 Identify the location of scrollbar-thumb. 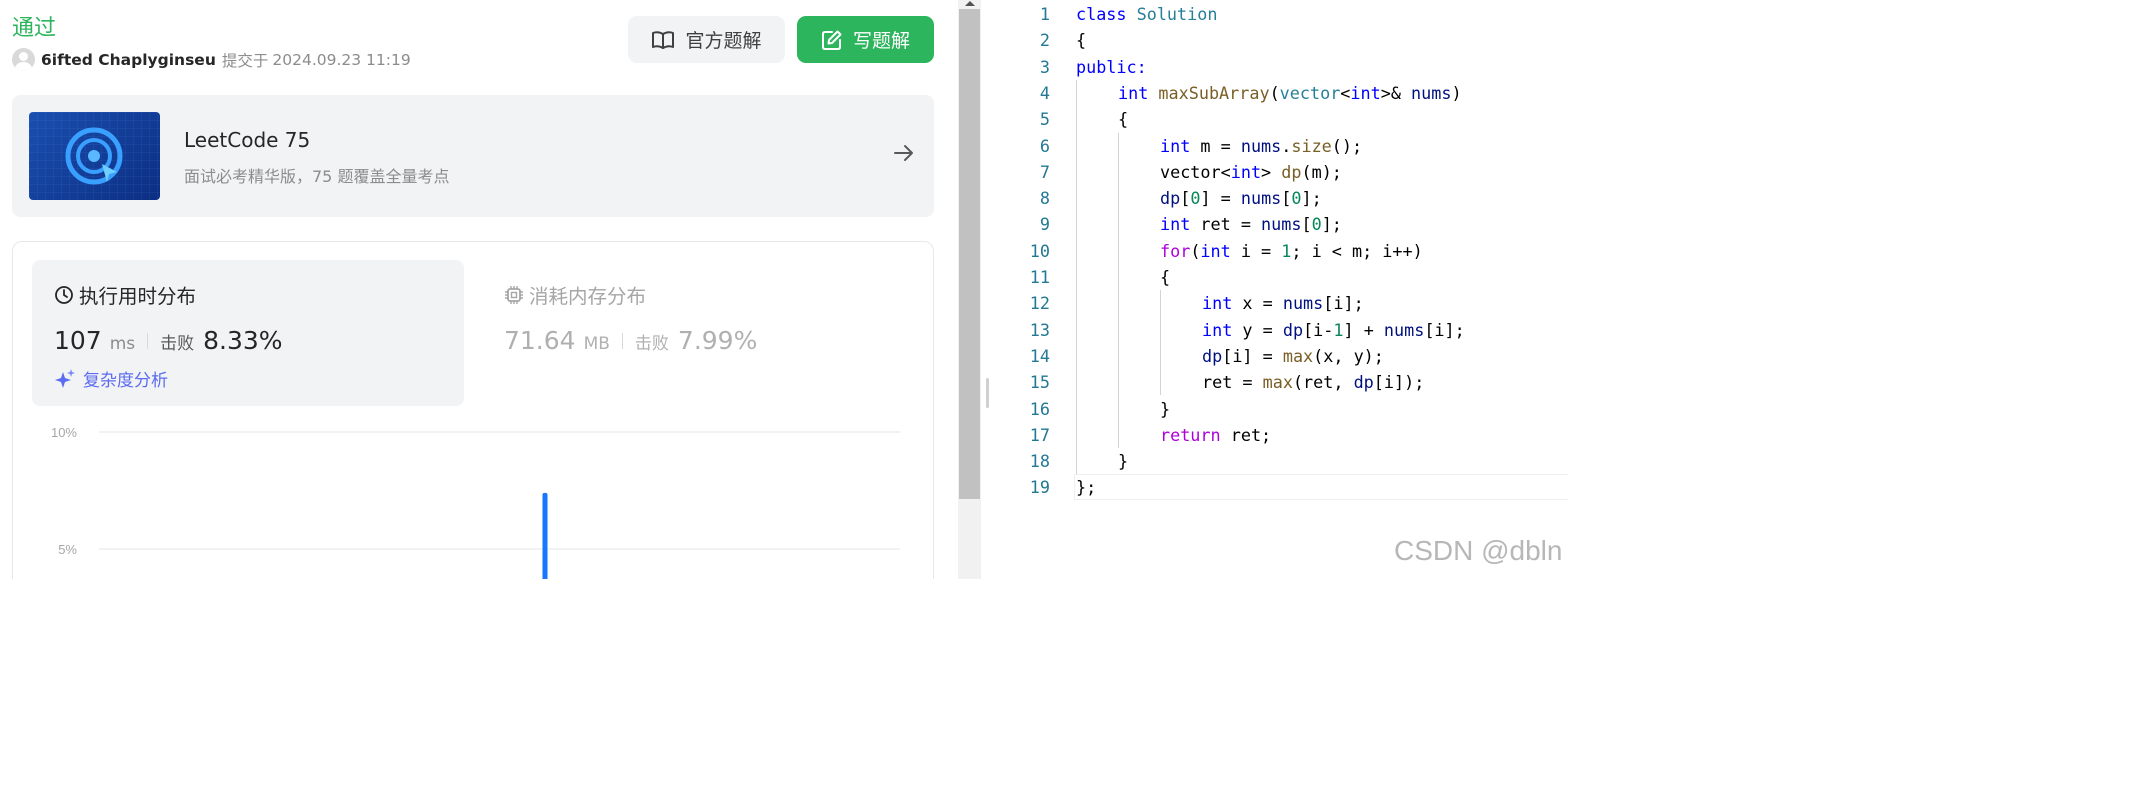
(969, 254).